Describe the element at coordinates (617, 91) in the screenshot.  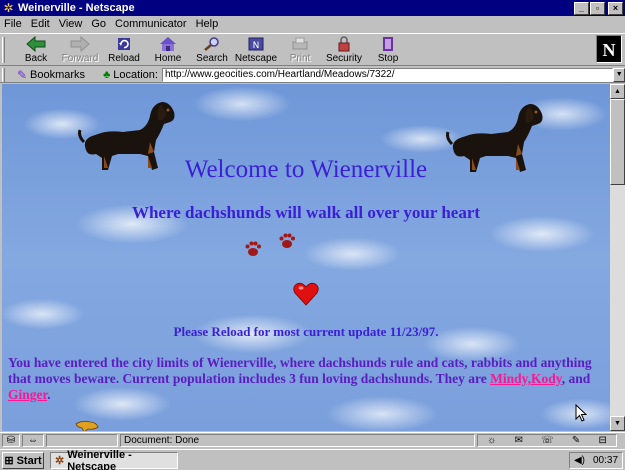
I see `scroll-up-button: ▲` at that location.